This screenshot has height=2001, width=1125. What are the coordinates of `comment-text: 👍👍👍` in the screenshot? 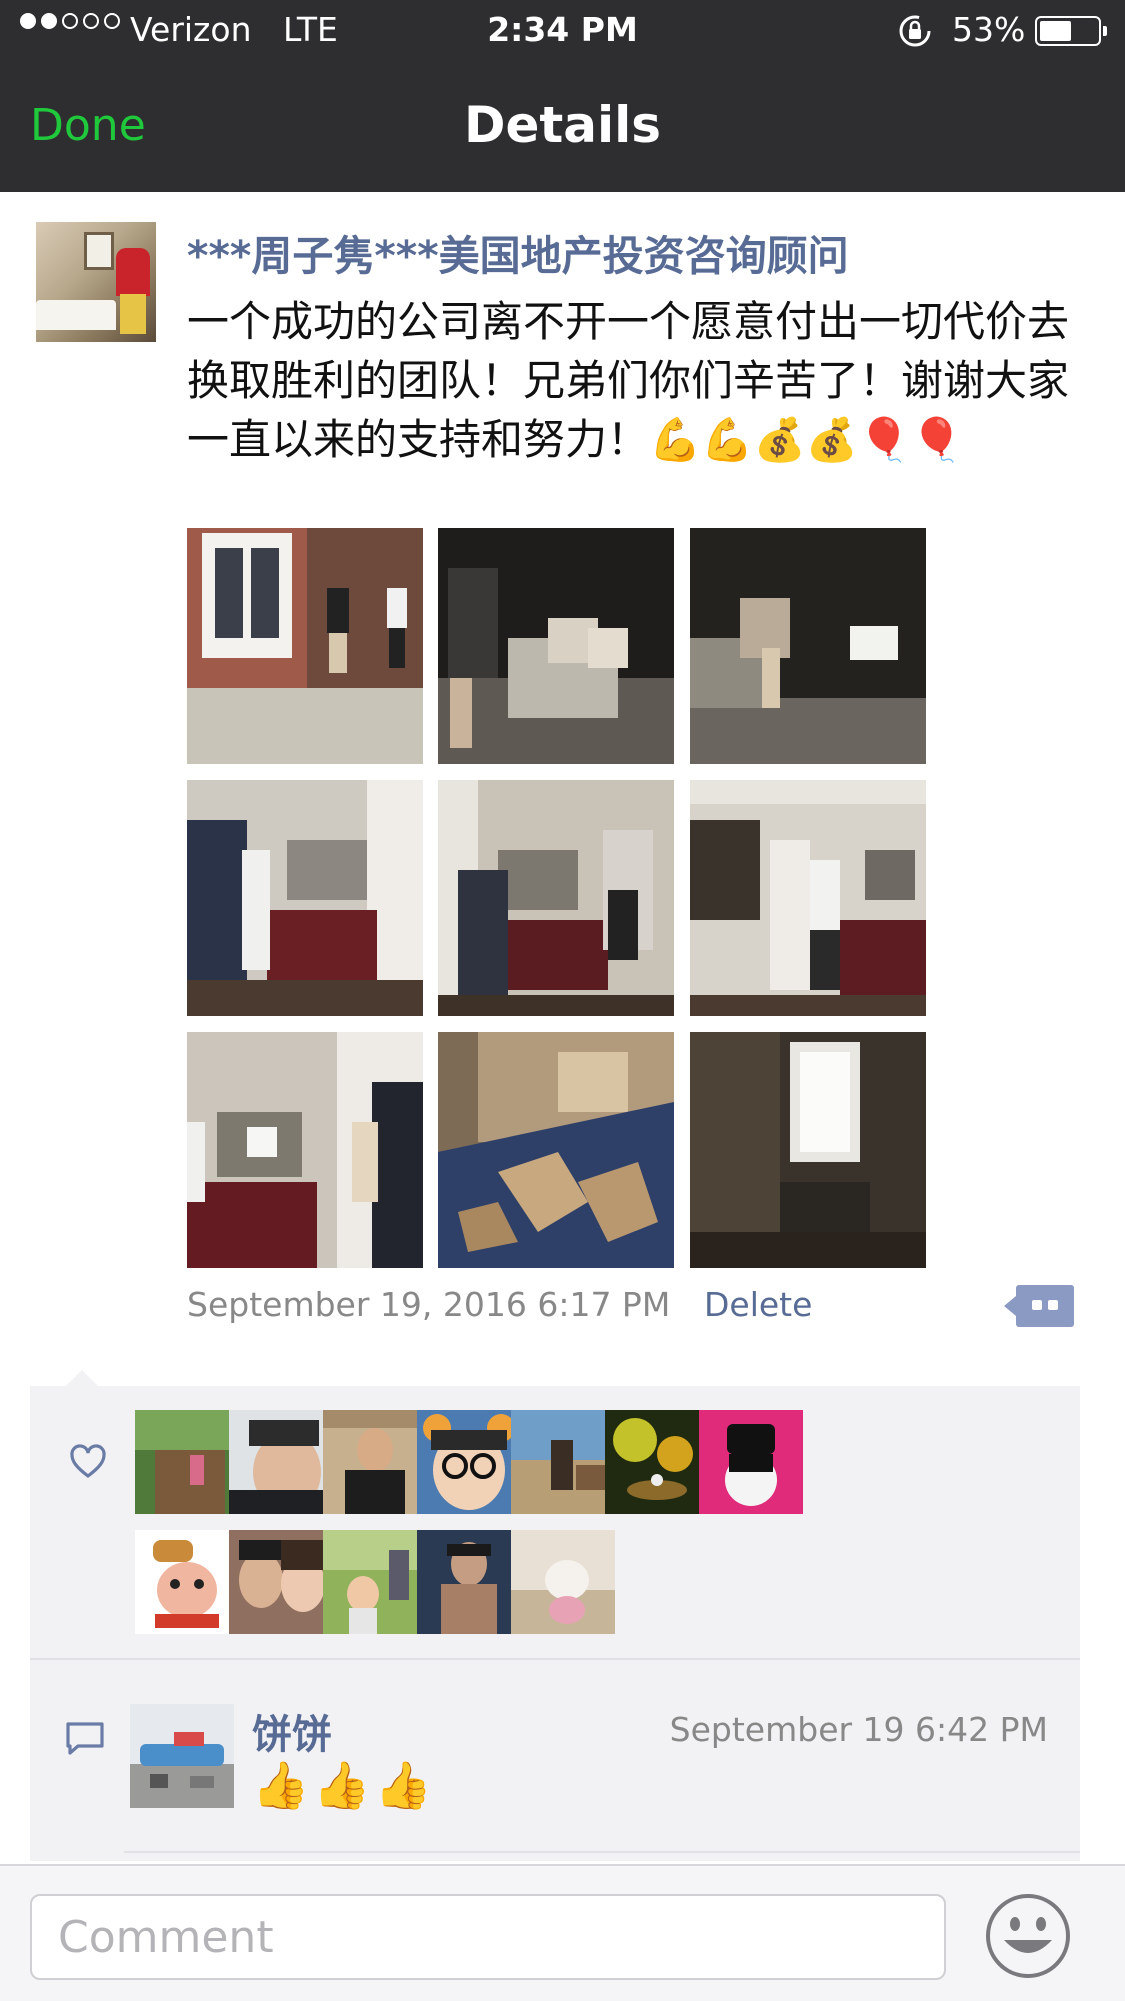 It's located at (344, 1785).